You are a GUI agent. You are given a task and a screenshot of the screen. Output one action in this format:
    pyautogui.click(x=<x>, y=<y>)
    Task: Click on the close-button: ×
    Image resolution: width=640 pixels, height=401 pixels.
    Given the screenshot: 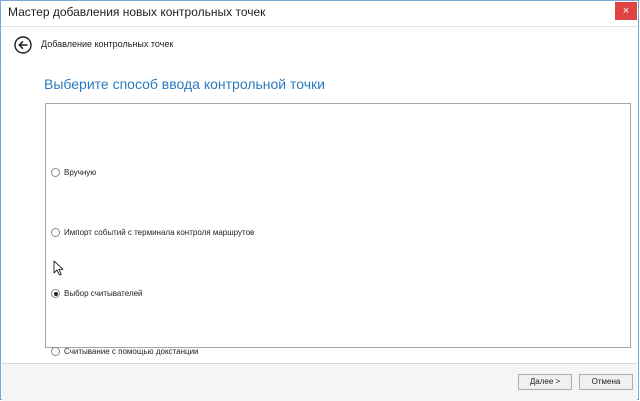 What is the action you would take?
    pyautogui.click(x=626, y=11)
    